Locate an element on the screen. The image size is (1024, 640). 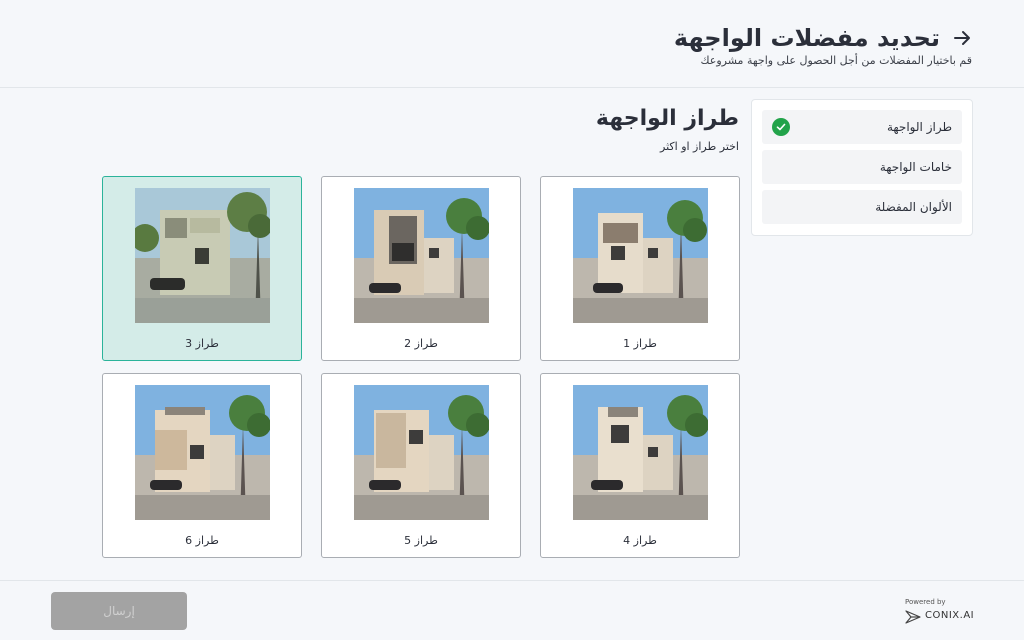
sidebar-item-label: خامات الواجهة is located at coordinates (915, 167).